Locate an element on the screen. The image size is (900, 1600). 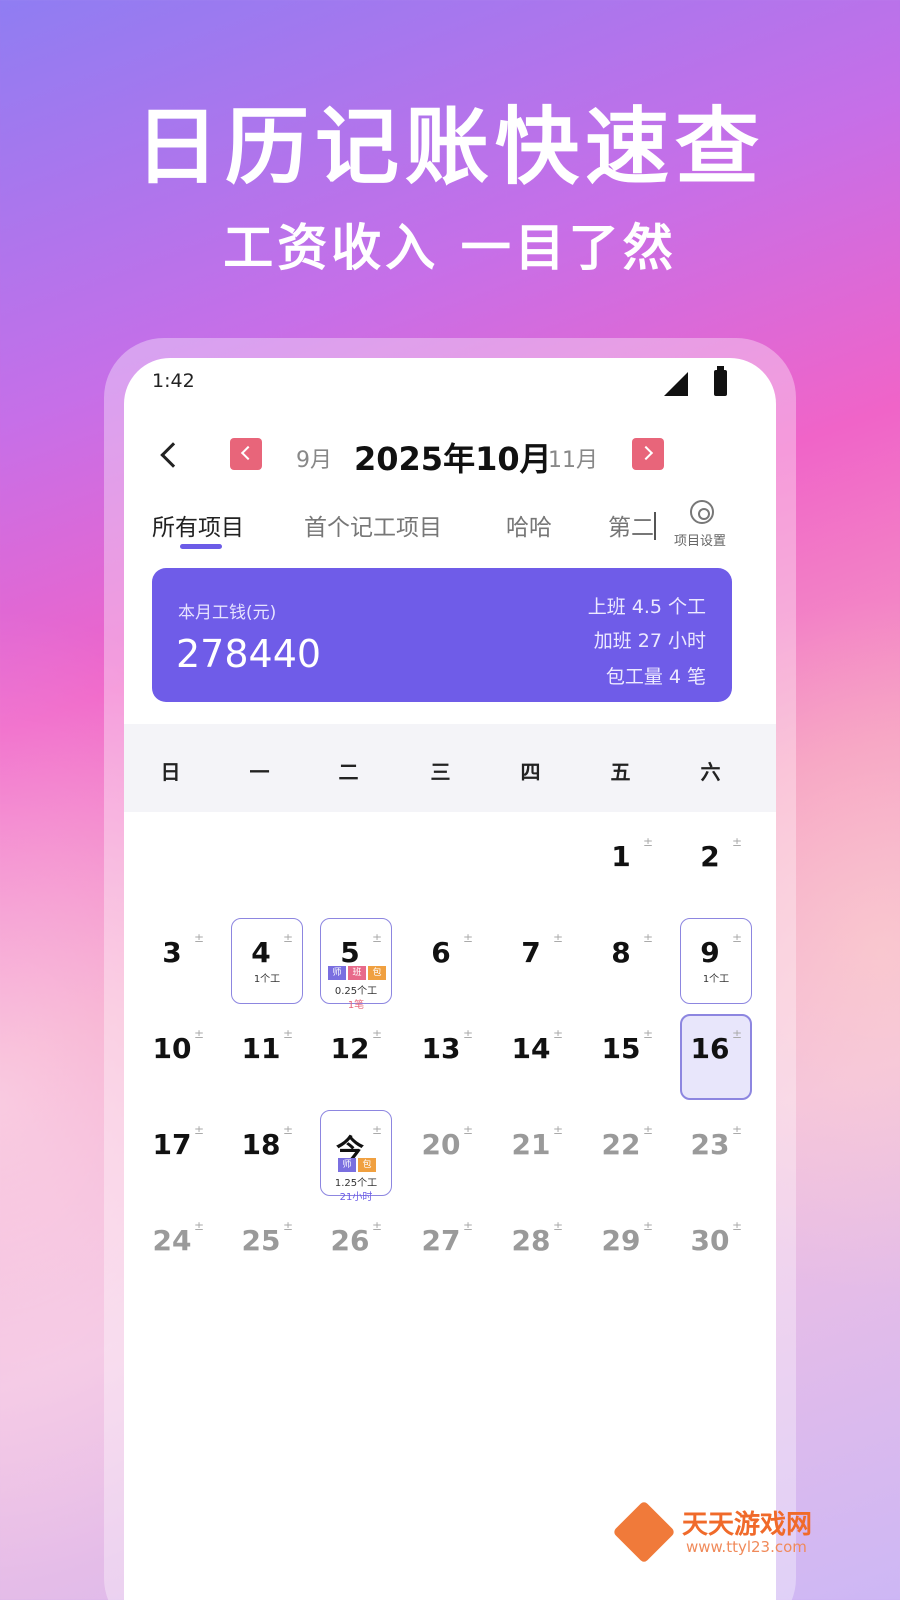
prev-month-button is located at coordinates (246, 454).